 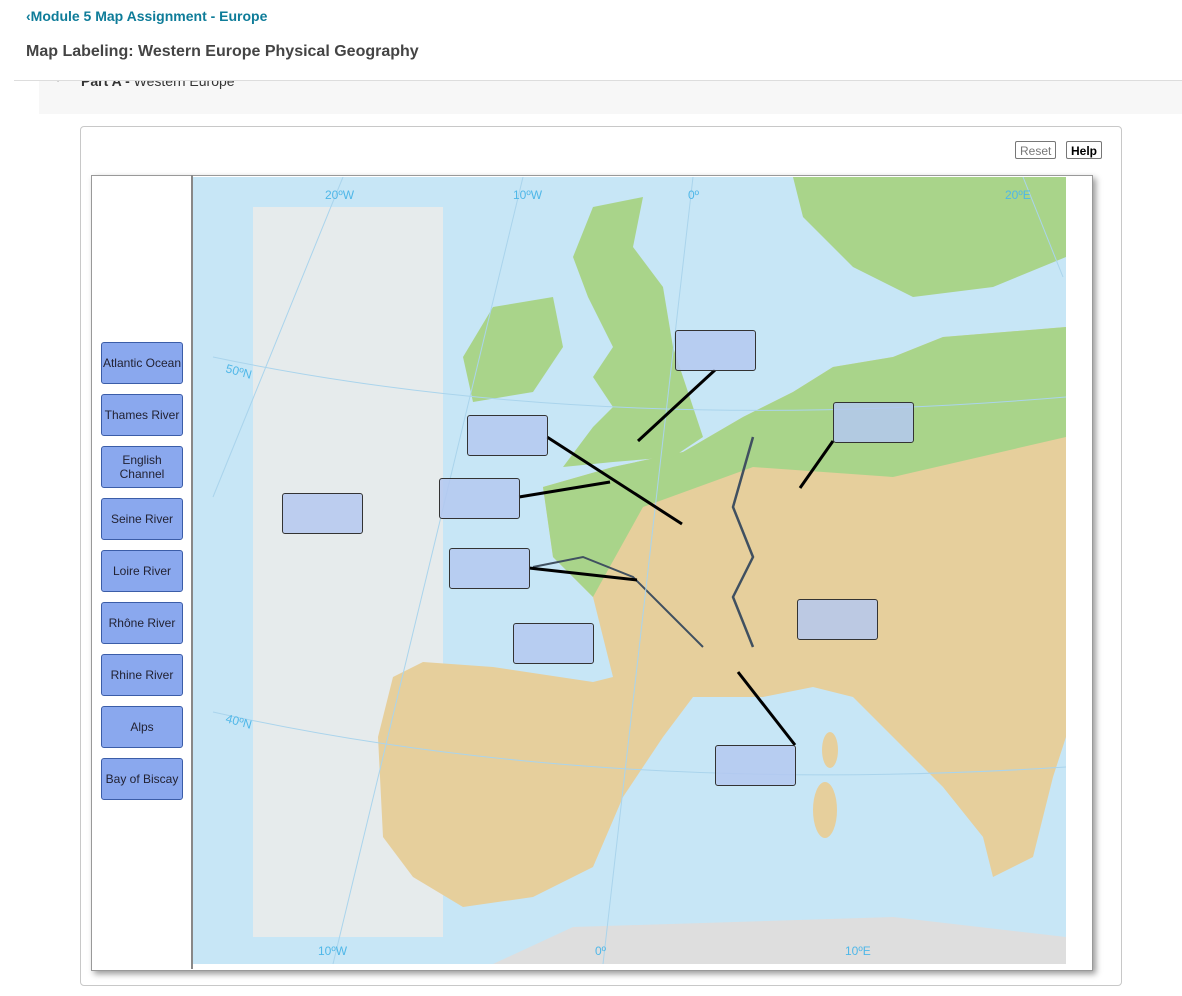 I want to click on graticule-label: 20ºW, so click(x=340, y=195).